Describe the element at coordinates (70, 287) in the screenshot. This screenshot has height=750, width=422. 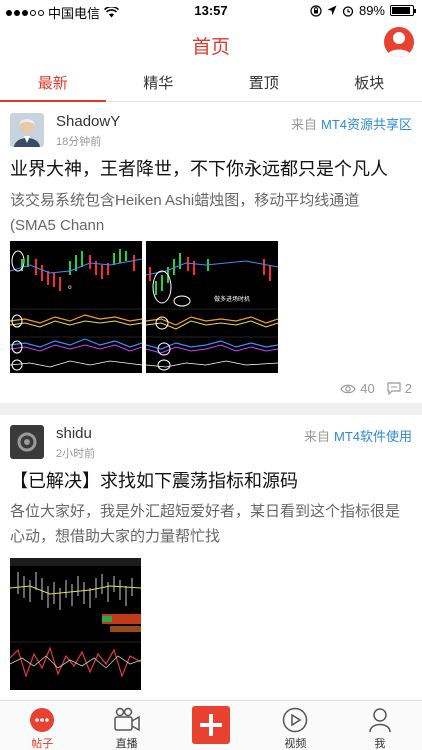
I see `svg-text: o` at that location.